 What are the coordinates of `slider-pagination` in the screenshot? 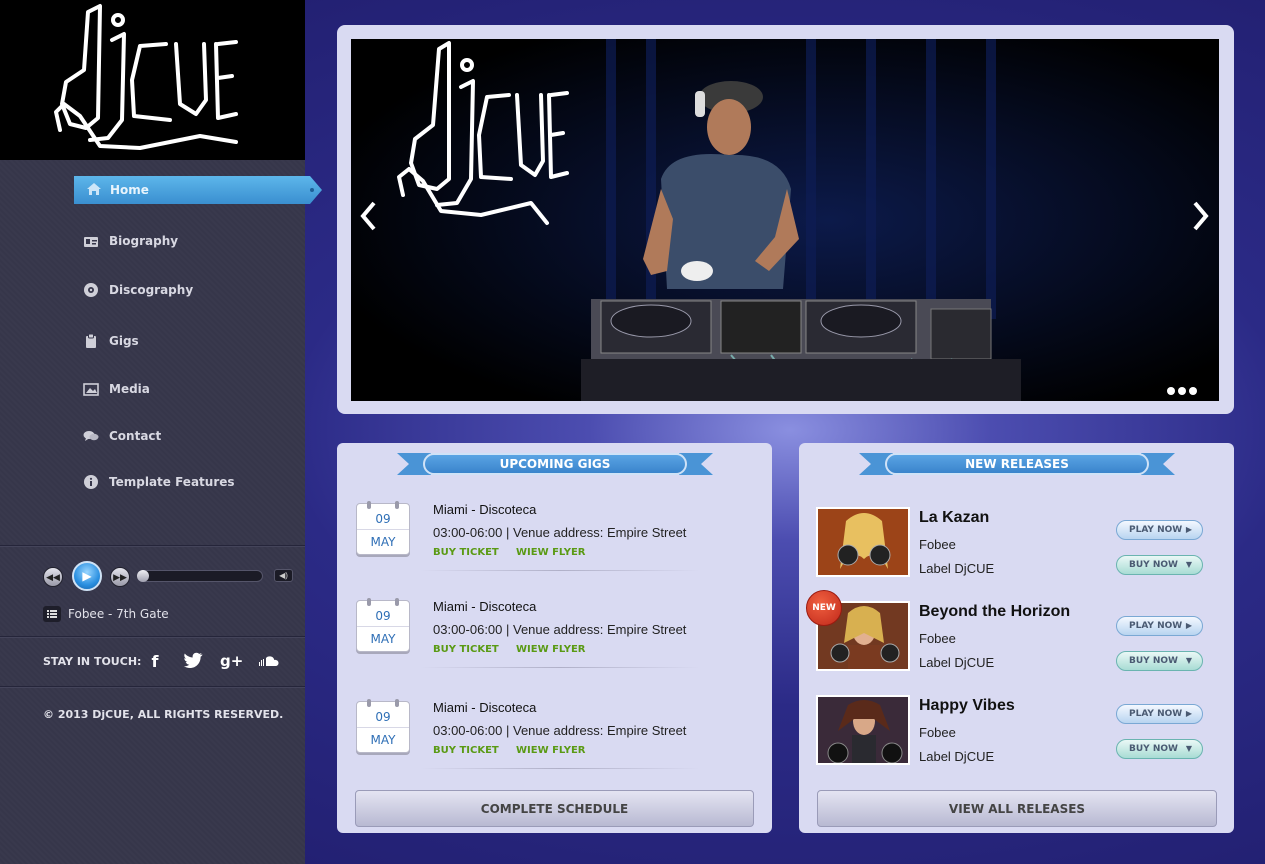 It's located at (1182, 392).